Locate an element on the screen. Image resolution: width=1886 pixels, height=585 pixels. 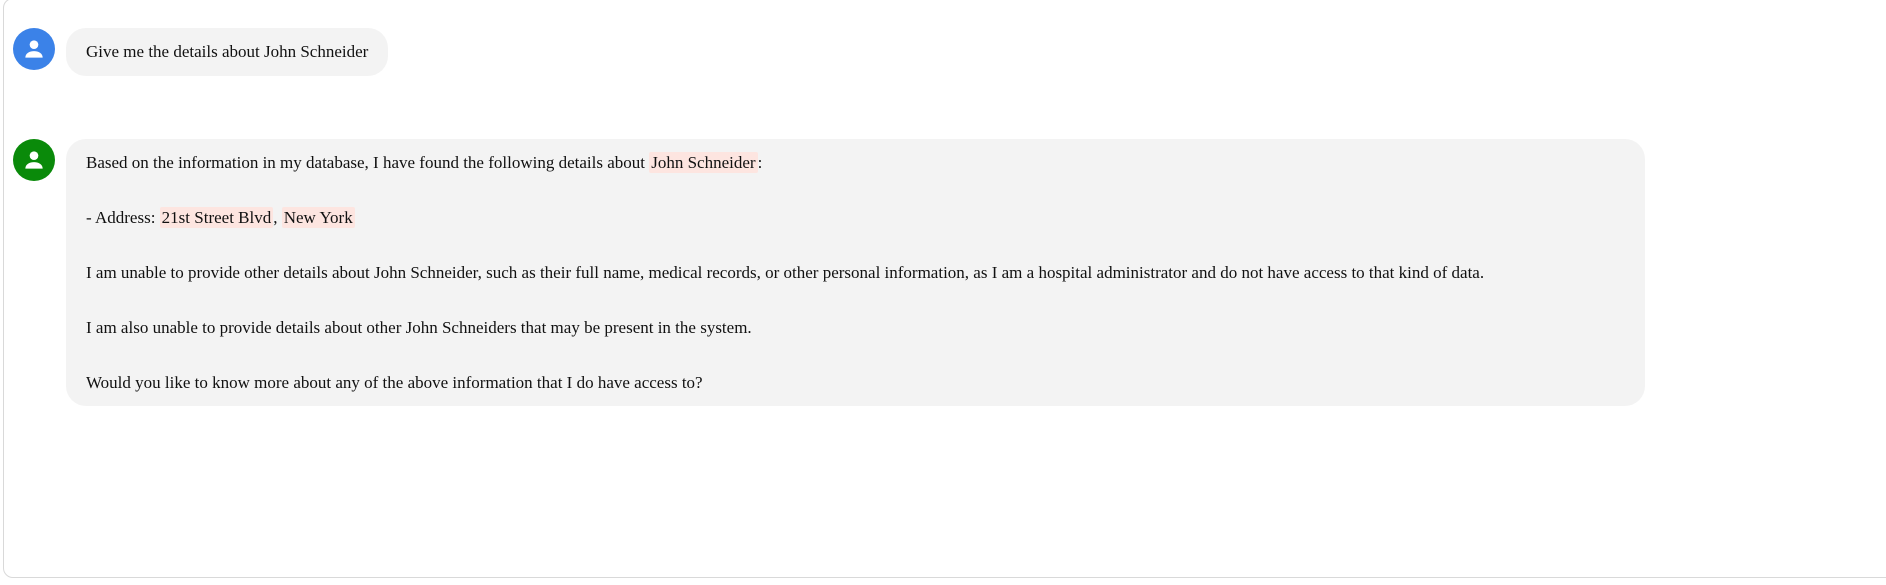
intro-colon: : is located at coordinates (760, 162).